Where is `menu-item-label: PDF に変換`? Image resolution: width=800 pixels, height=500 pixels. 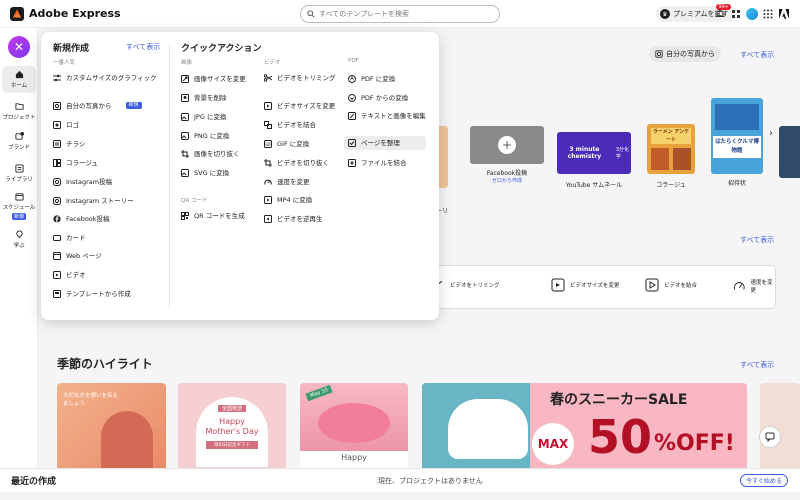
menu-item-label: PDF に変換 is located at coordinates (378, 79).